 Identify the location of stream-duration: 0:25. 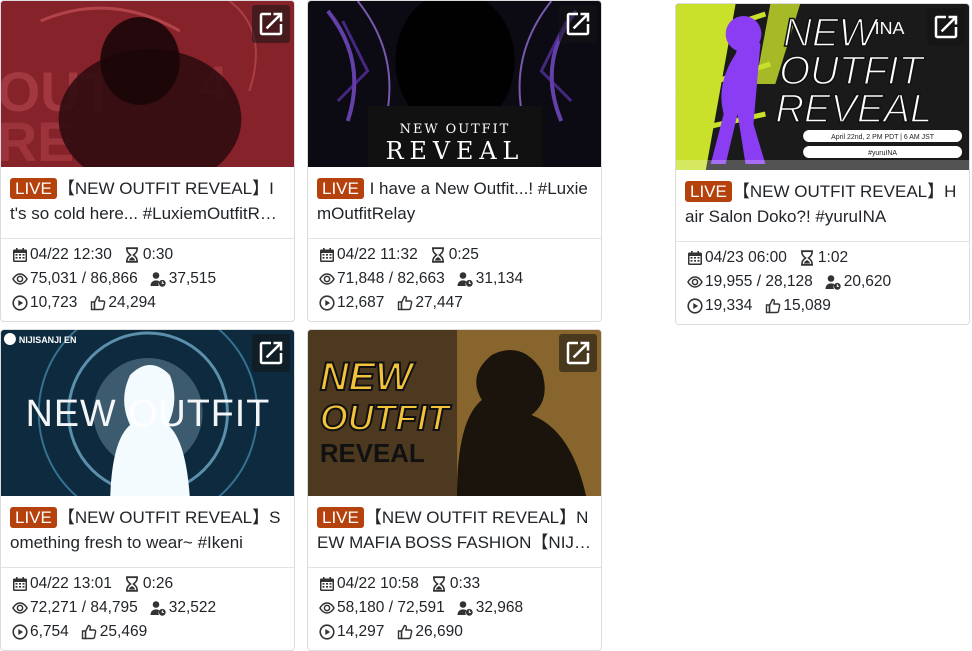
(463, 254).